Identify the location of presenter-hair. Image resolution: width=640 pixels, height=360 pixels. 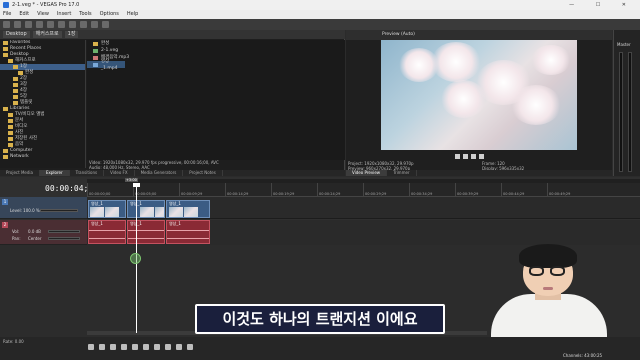
(548, 256).